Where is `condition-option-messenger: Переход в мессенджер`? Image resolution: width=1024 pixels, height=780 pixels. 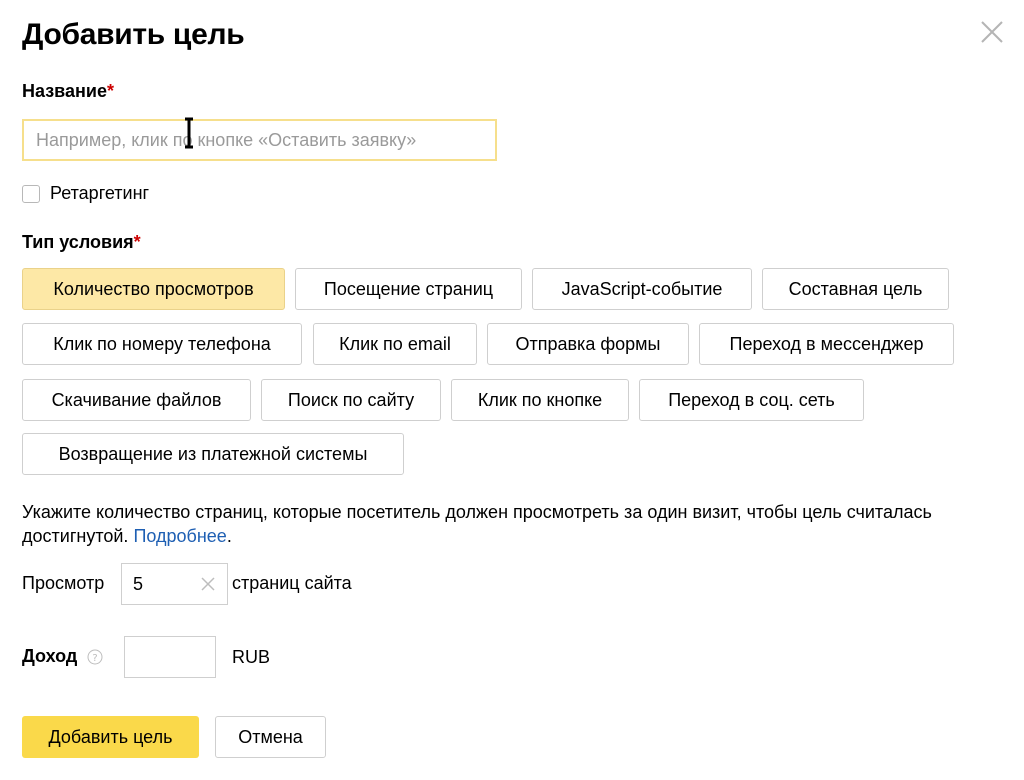
condition-option-messenger: Переход в мессенджер is located at coordinates (826, 344).